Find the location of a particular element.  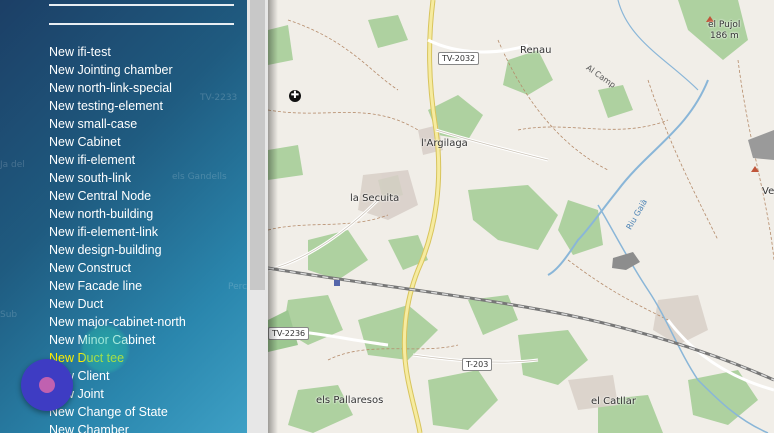

road-shield-t203: T-203 is located at coordinates (477, 364).